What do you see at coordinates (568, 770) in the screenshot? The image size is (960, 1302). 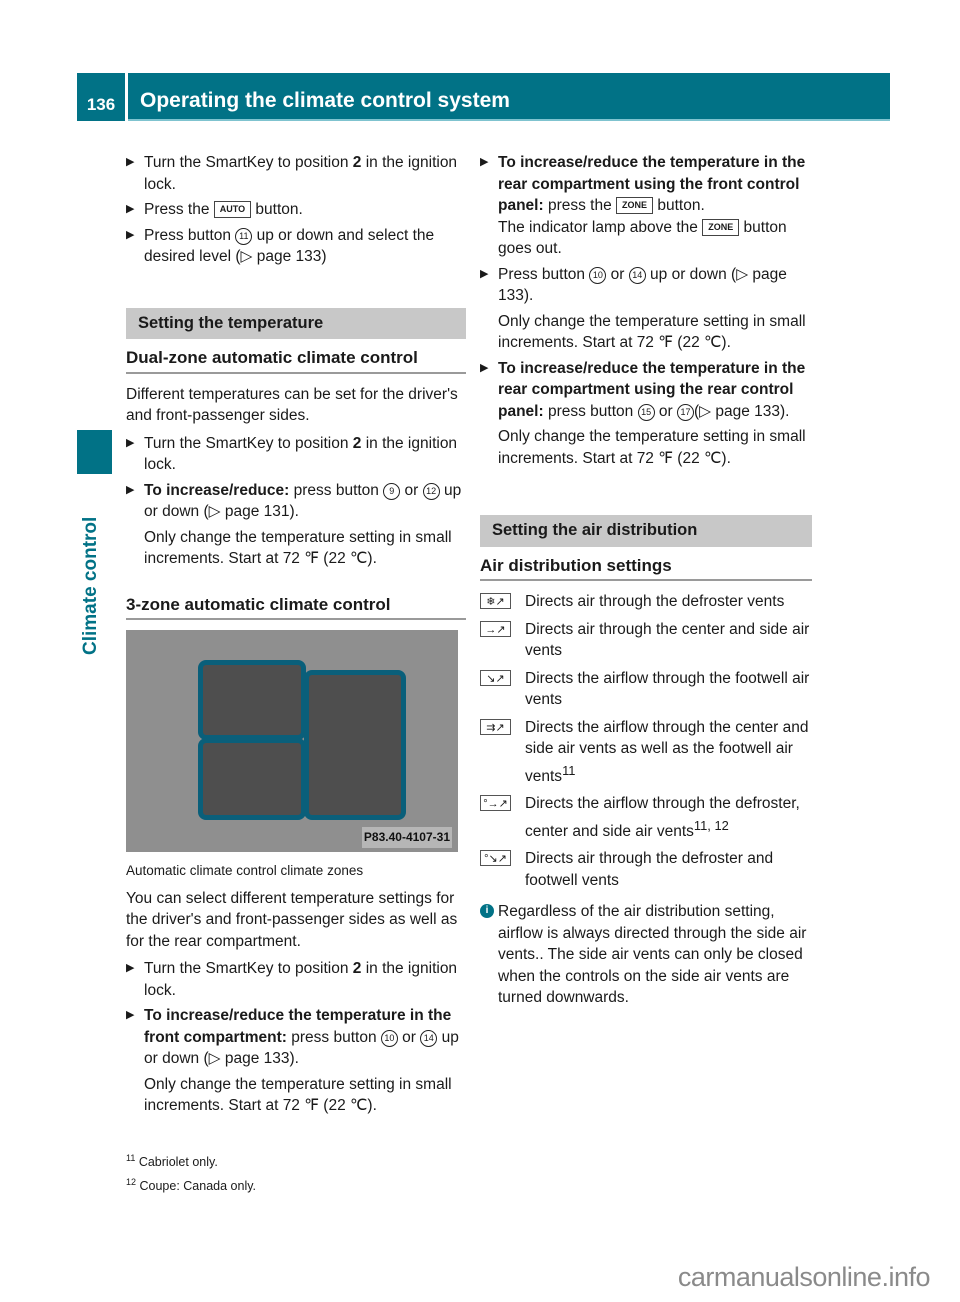 I see `footnote-ref: 11` at bounding box center [568, 770].